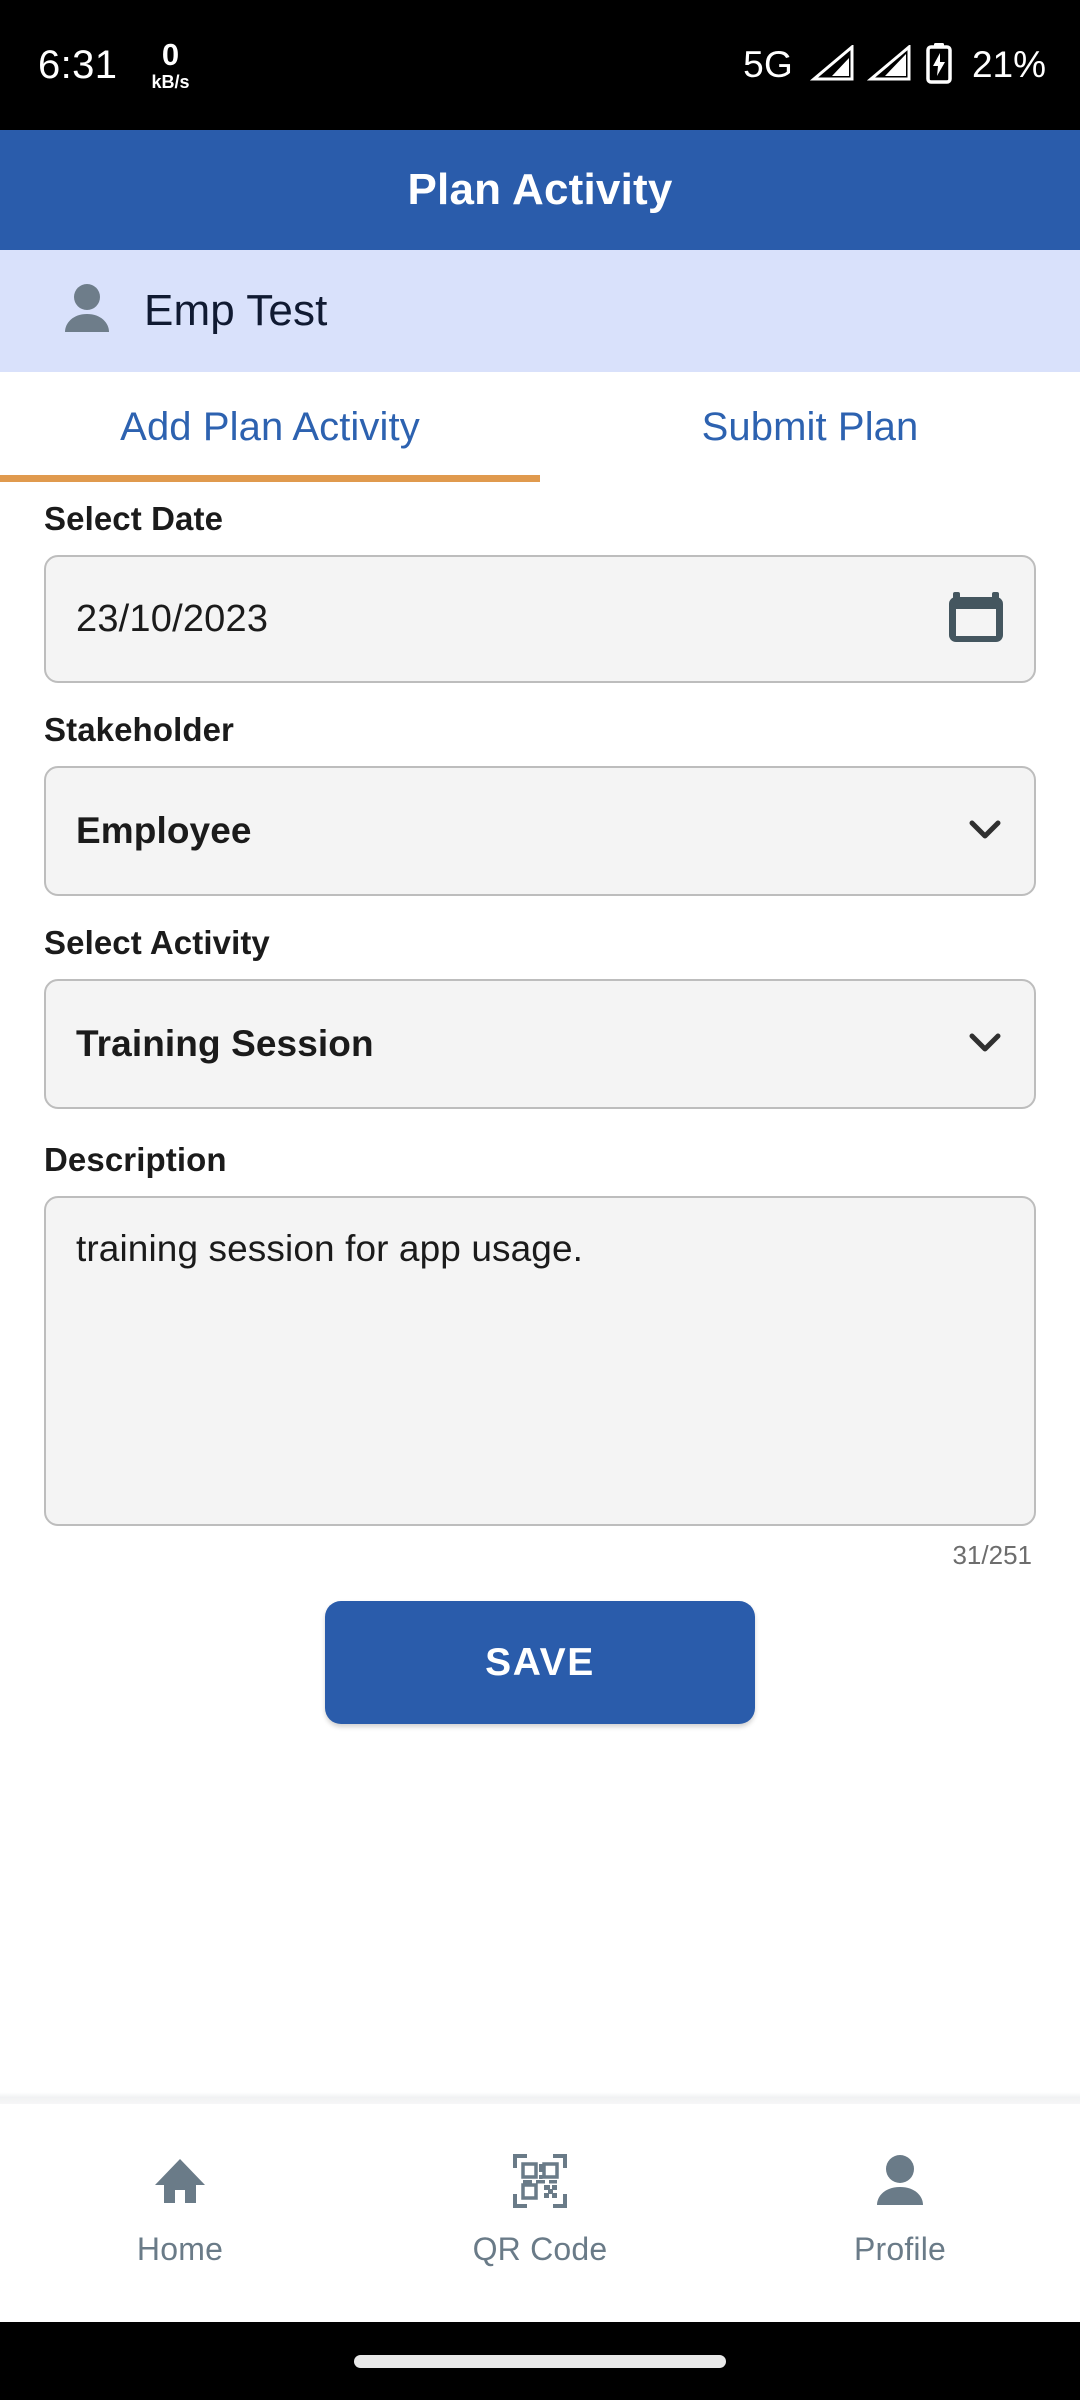 This screenshot has width=1080, height=2400. What do you see at coordinates (939, 65) in the screenshot?
I see `battery-charging-icon` at bounding box center [939, 65].